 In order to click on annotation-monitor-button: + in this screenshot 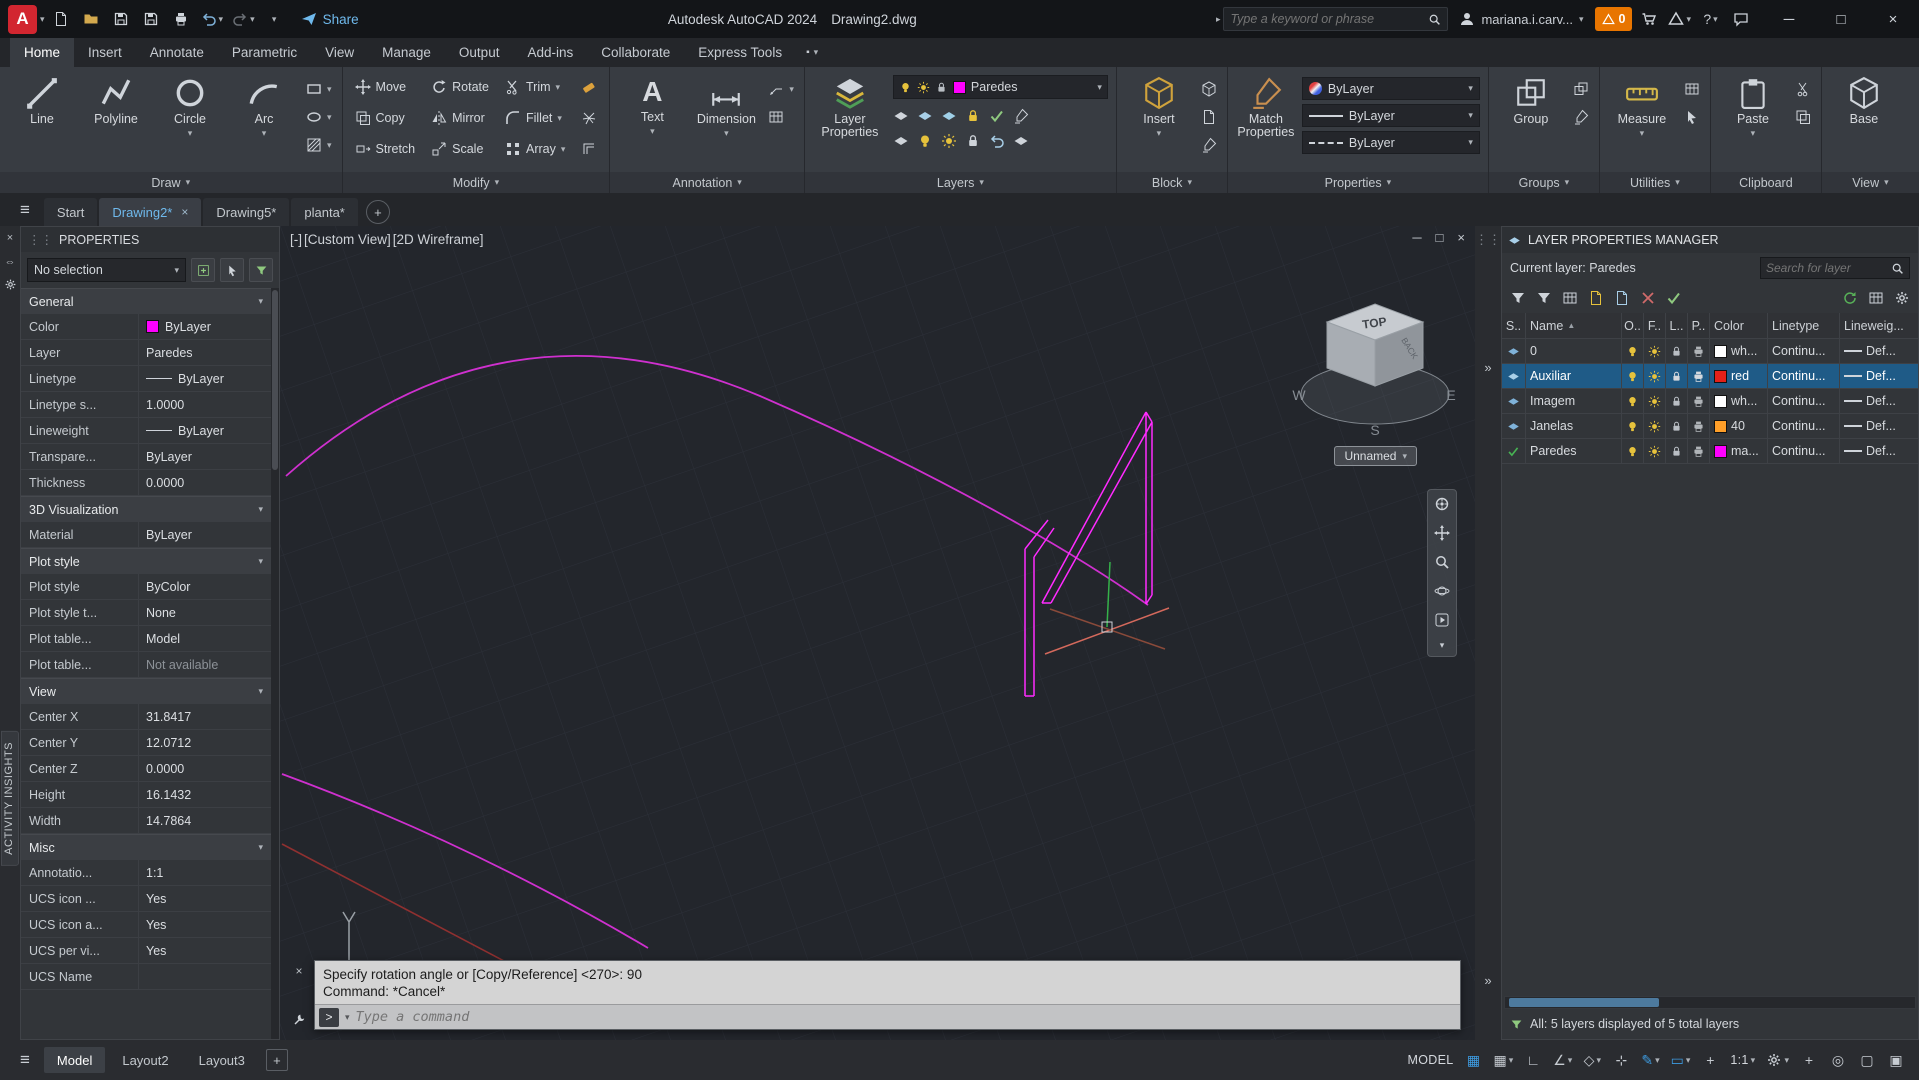, I will do `click(1809, 1060)`.